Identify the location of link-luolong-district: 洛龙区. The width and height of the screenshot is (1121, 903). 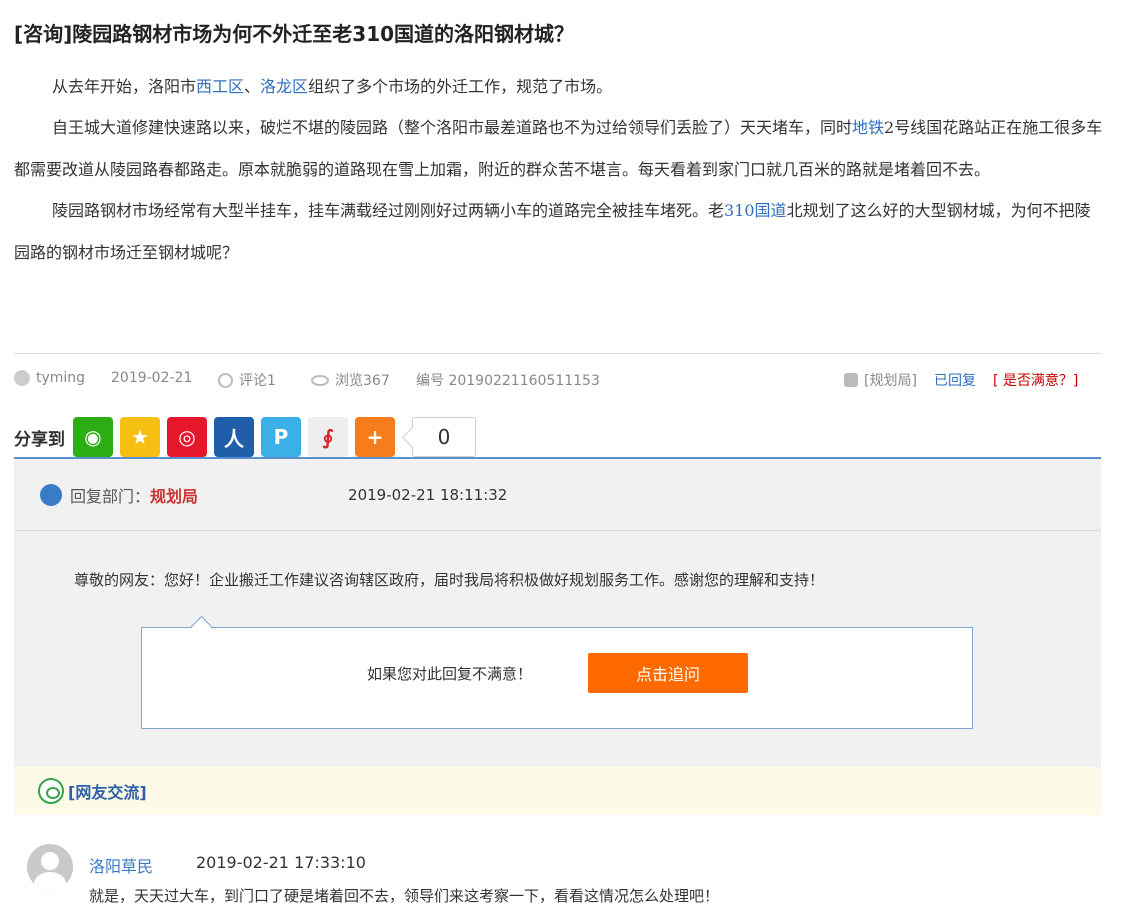
(284, 86).